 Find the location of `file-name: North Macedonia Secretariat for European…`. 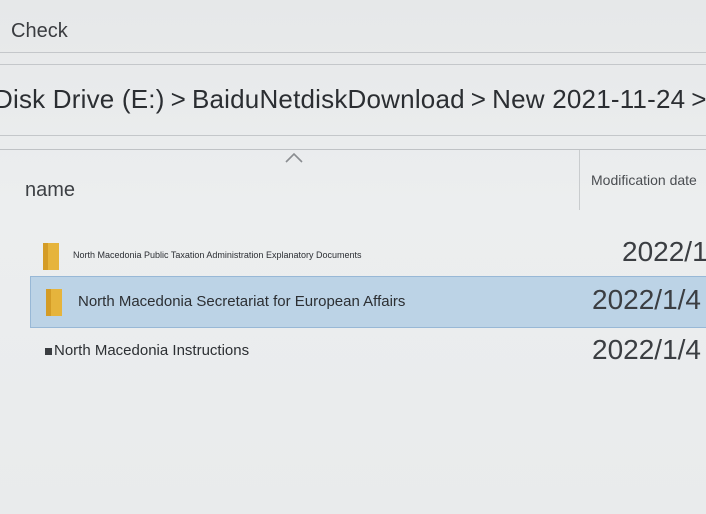

file-name: North Macedonia Secretariat for European… is located at coordinates (242, 301).